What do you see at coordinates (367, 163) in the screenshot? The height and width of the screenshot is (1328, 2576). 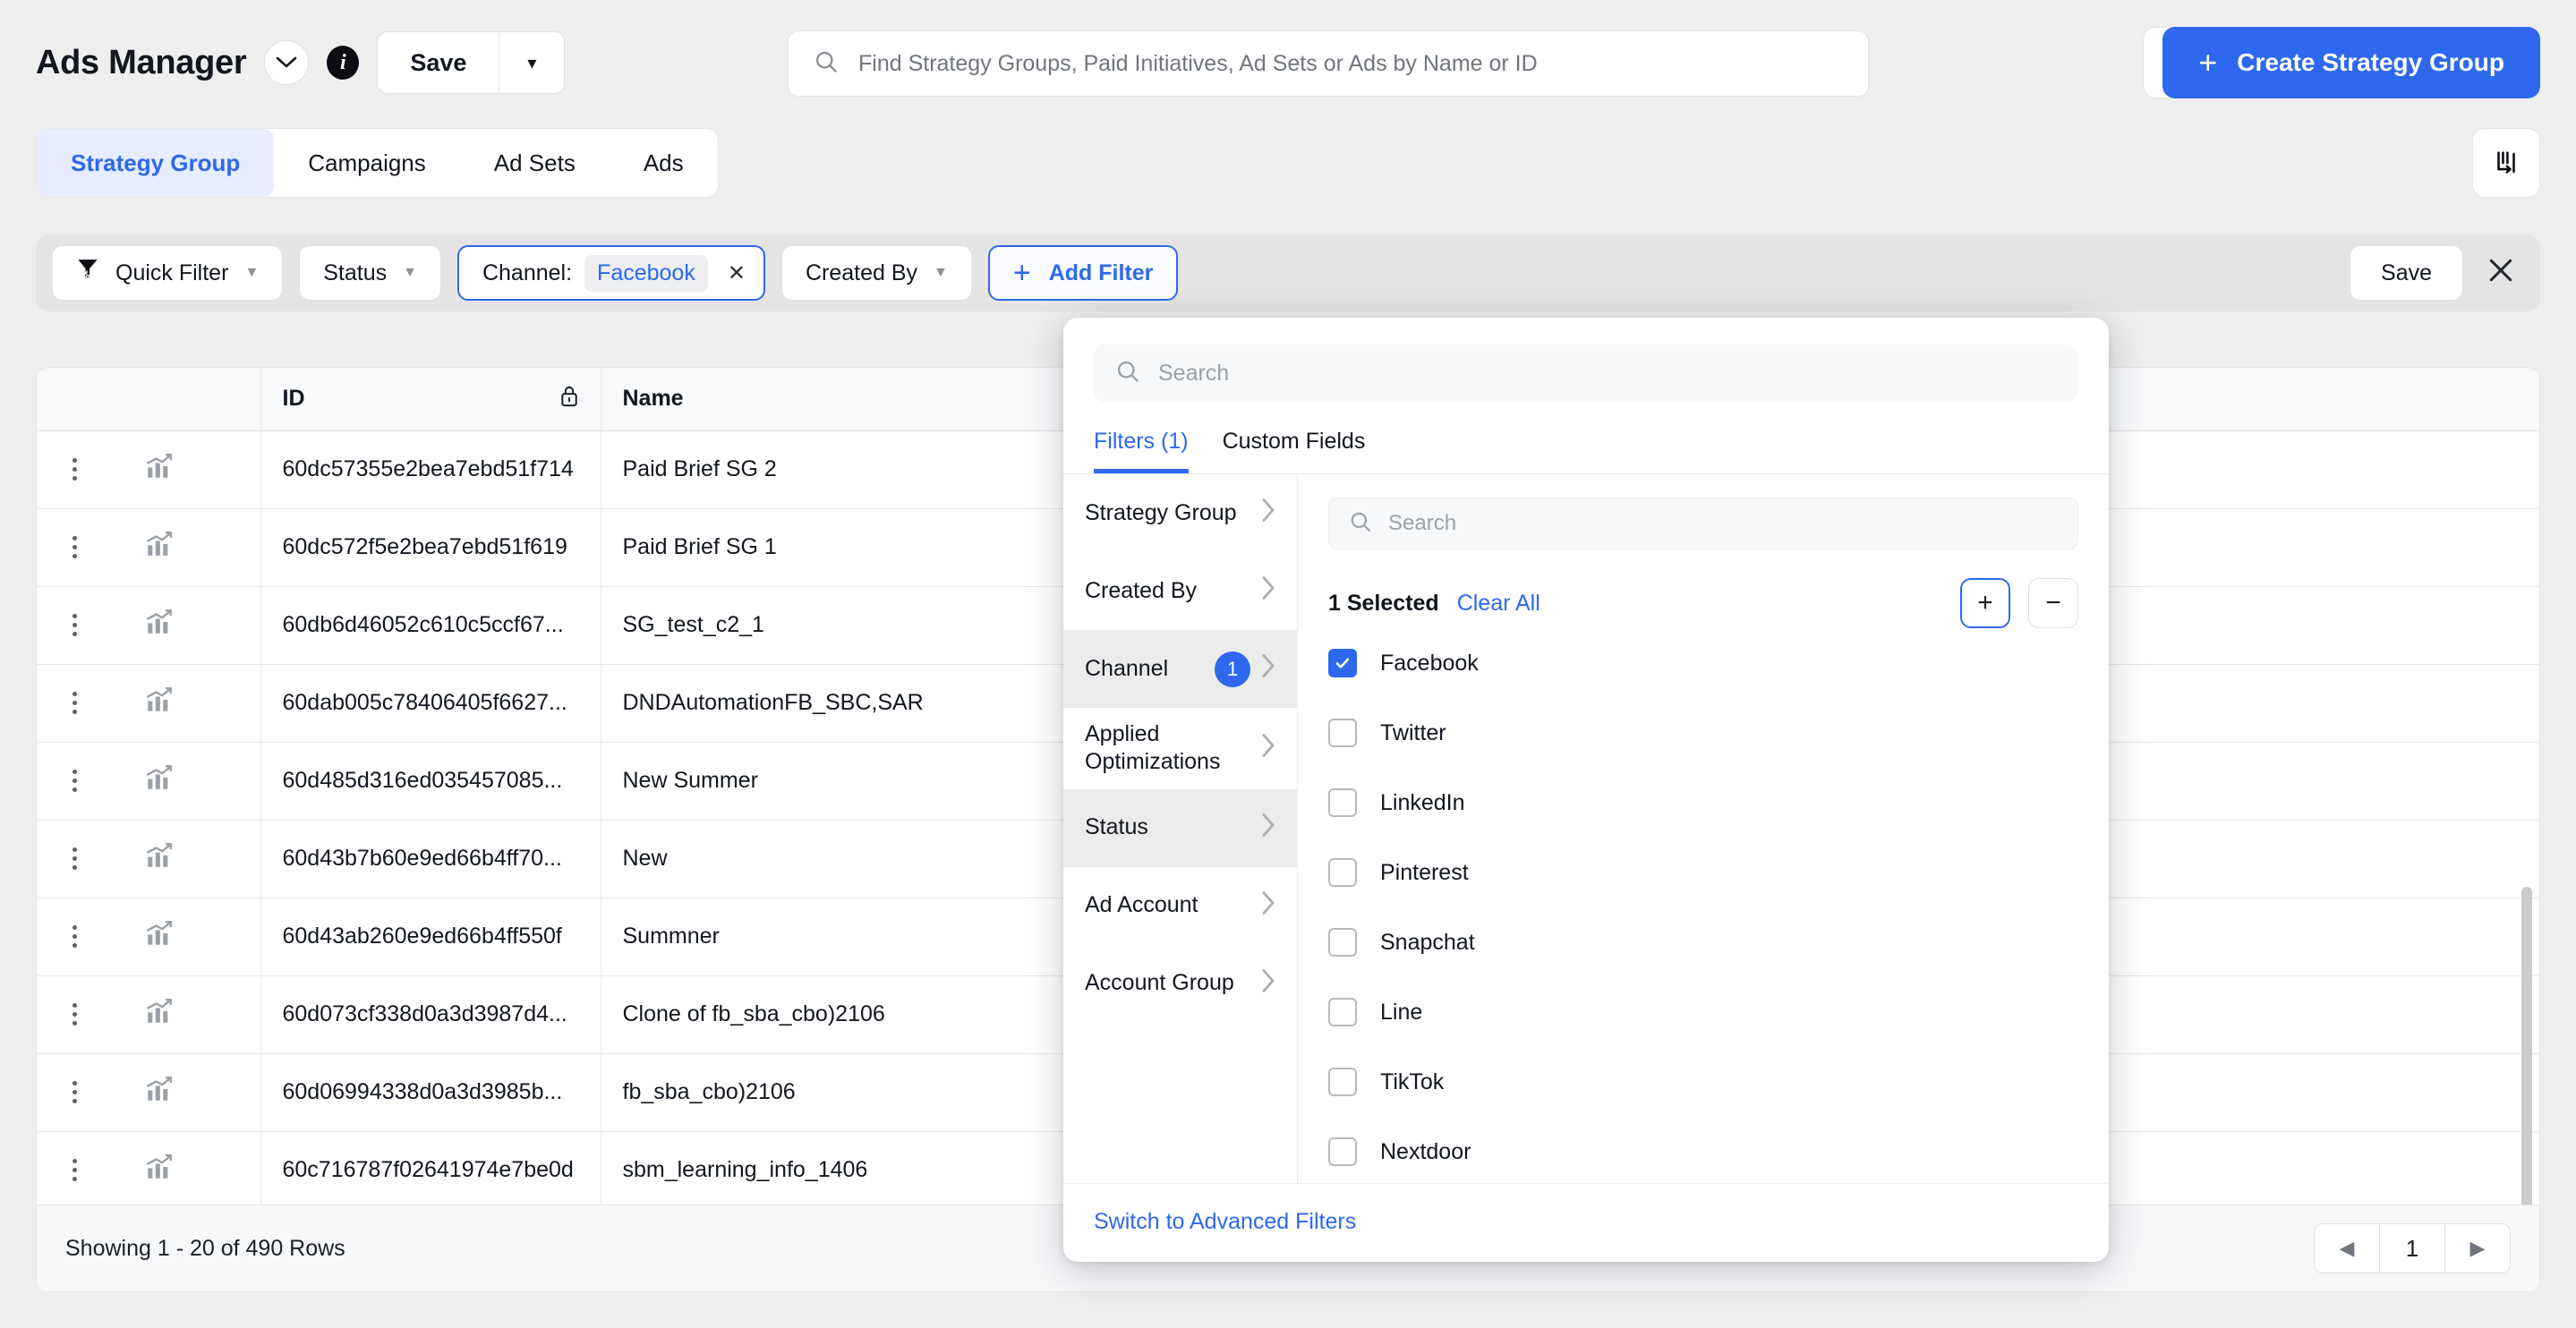 I see `tab-campaigns: Campaigns` at bounding box center [367, 163].